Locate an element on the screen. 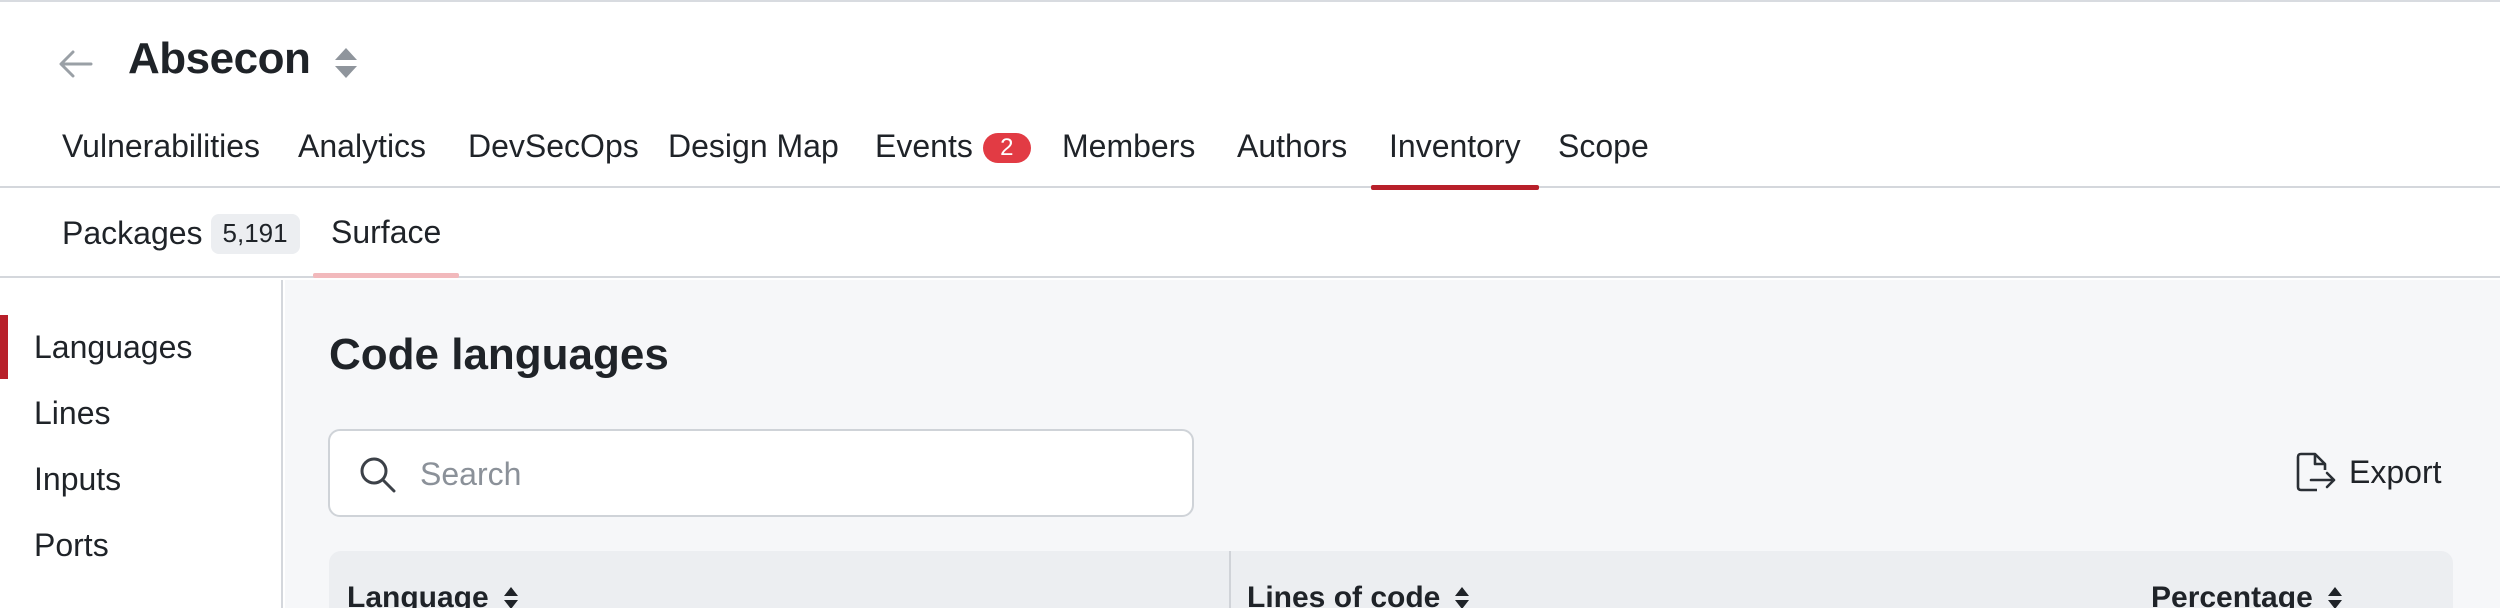  subtab-label: Packages is located at coordinates (132, 233).